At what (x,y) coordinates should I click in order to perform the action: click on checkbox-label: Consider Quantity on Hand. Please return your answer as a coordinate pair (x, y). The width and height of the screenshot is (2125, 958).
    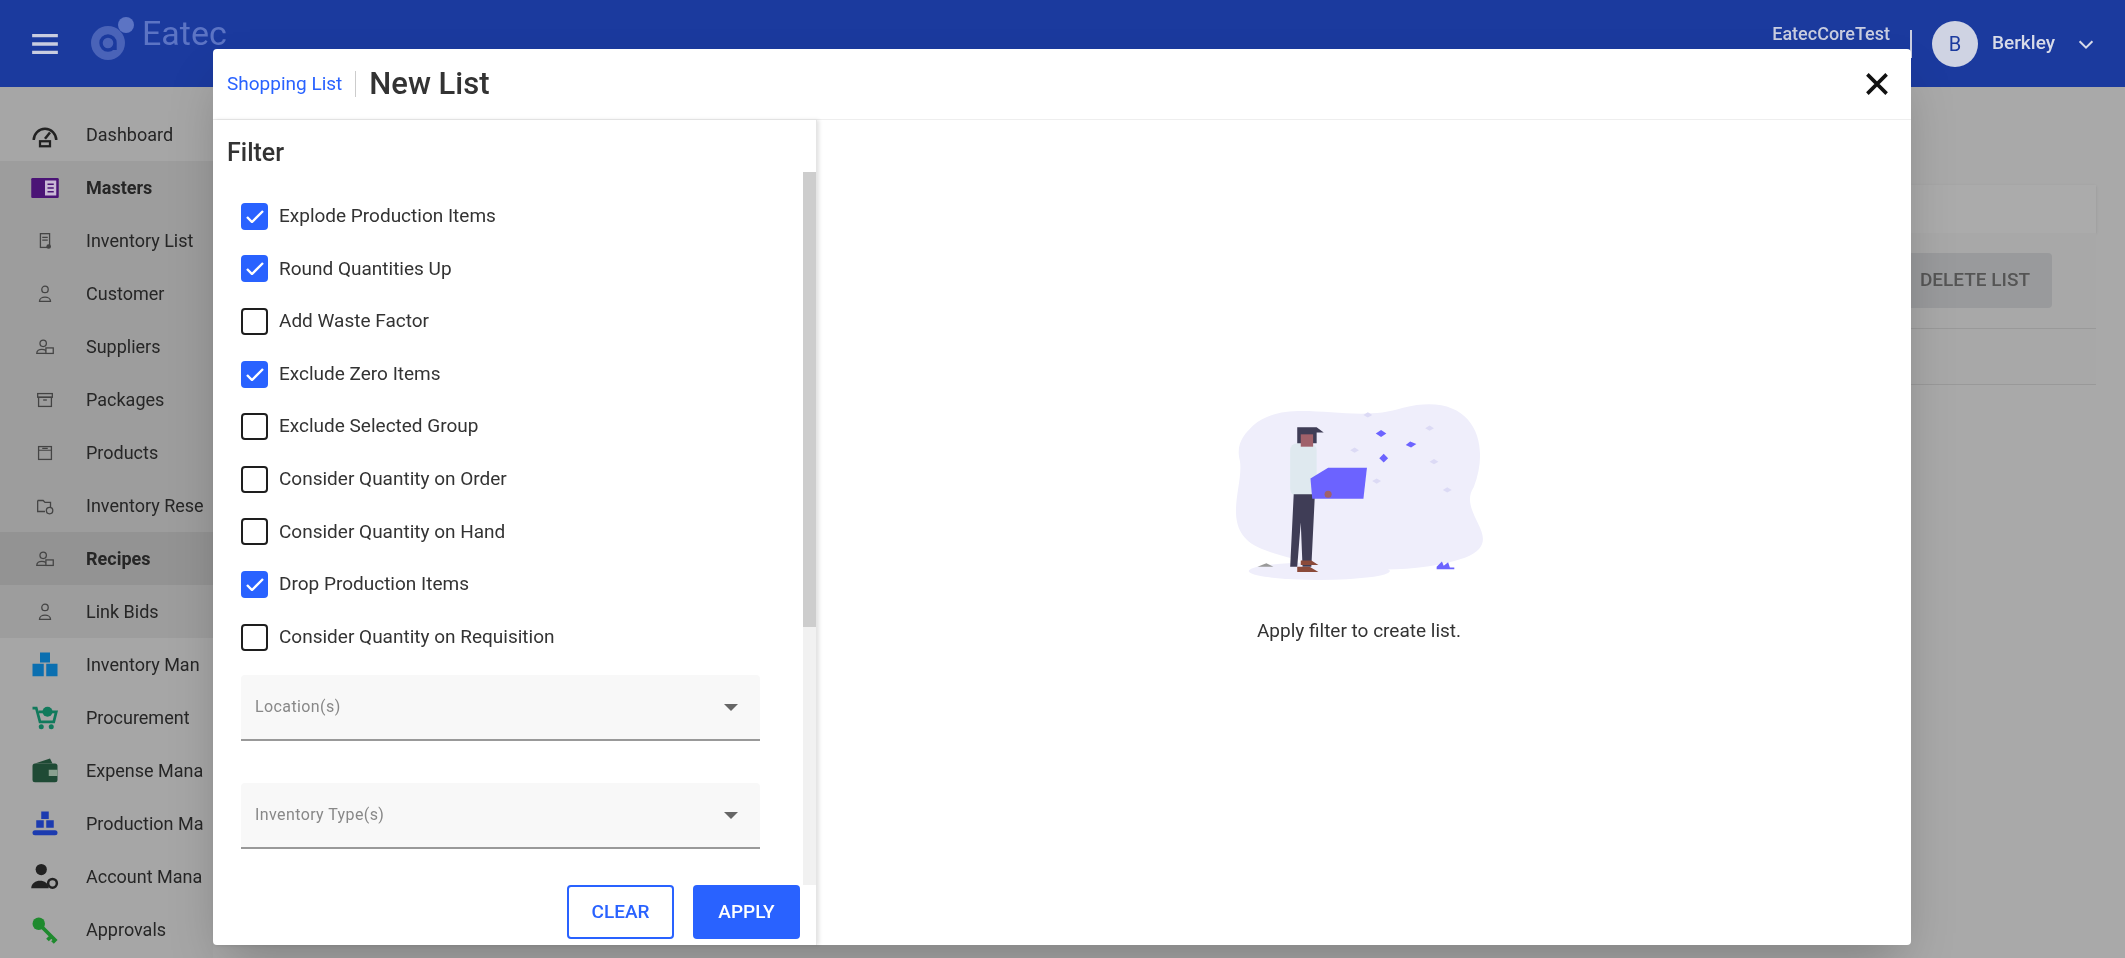
    Looking at the image, I should click on (392, 531).